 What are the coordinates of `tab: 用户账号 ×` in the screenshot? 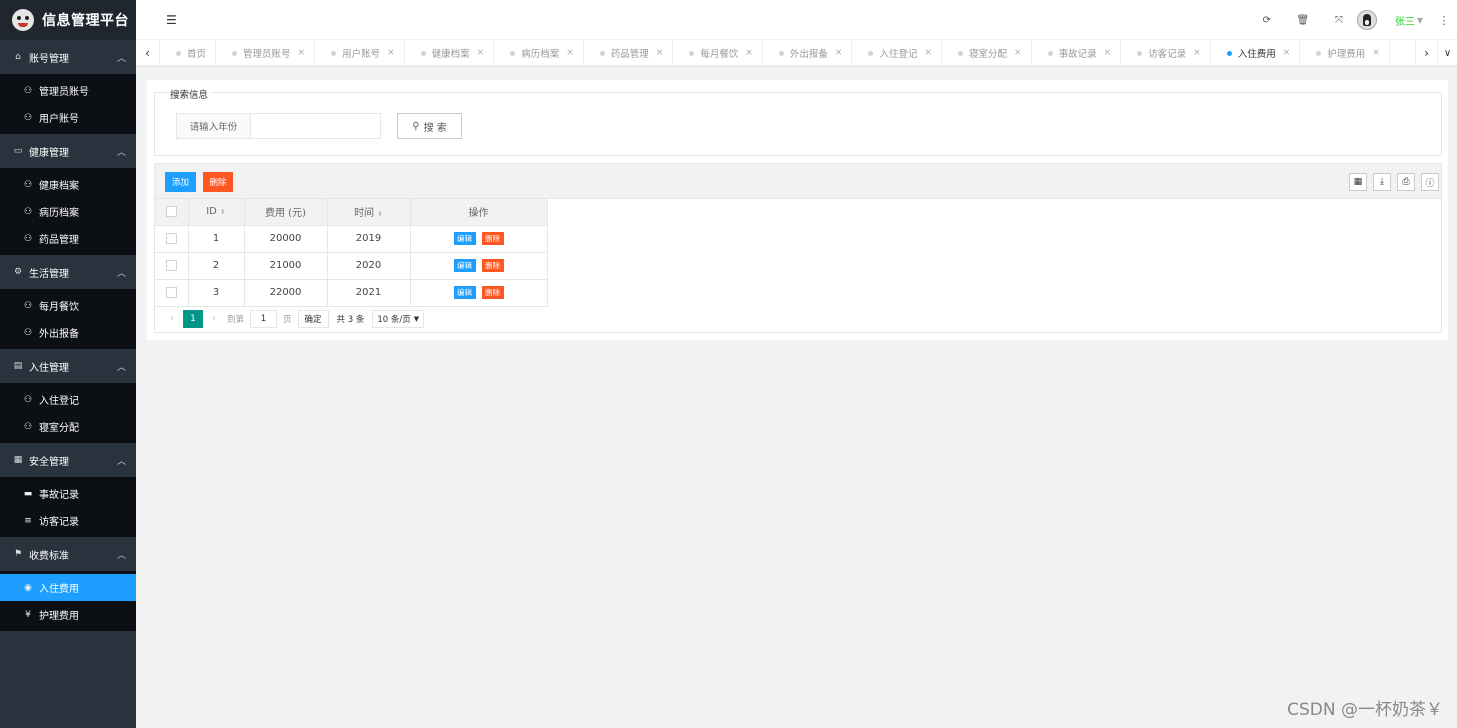 It's located at (360, 53).